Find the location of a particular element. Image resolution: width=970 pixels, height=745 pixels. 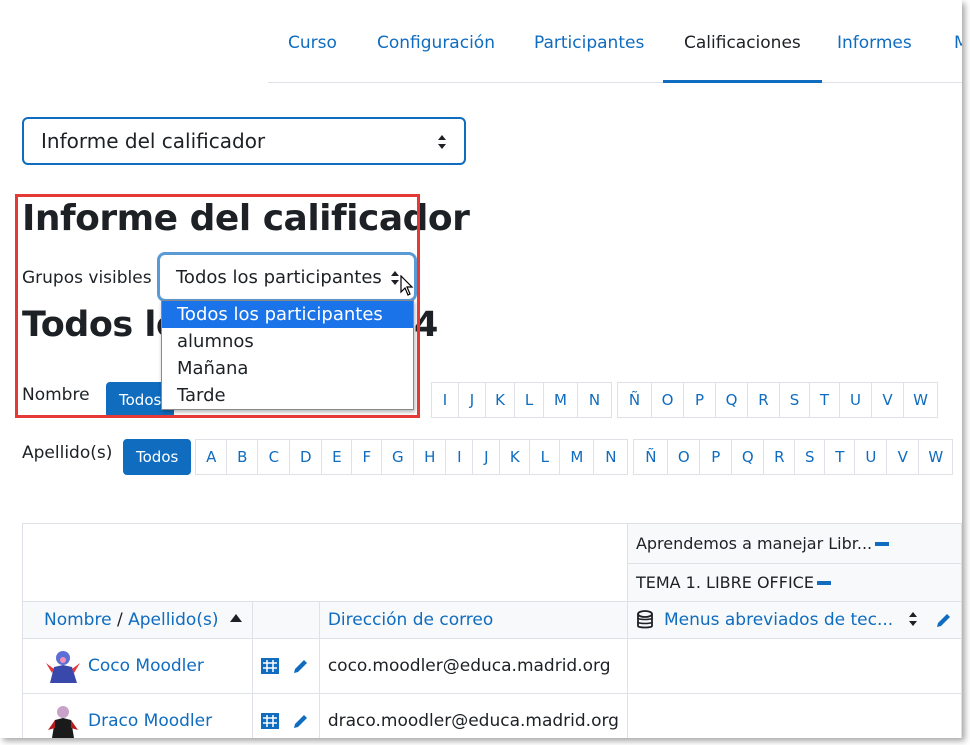

first-name-letter: K is located at coordinates (500, 400).